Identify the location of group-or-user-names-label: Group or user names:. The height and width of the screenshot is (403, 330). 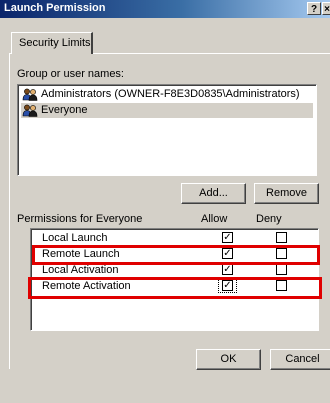
(70, 74).